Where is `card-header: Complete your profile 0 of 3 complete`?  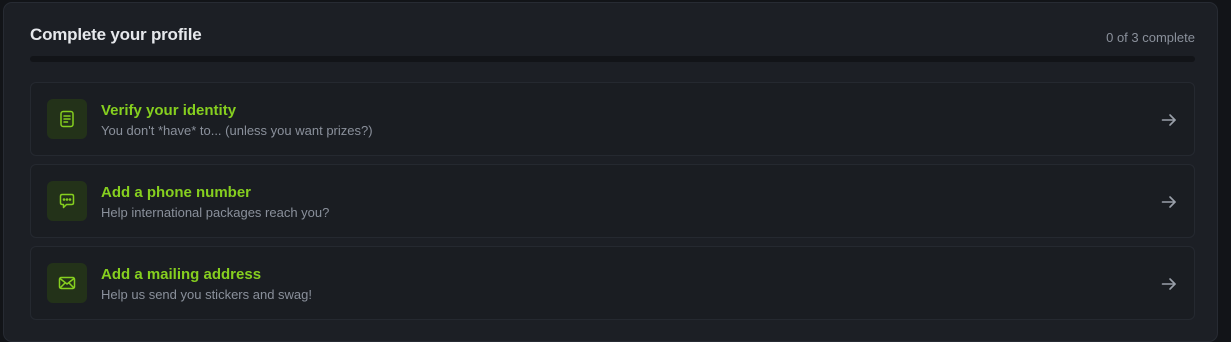
card-header: Complete your profile 0 of 3 complete is located at coordinates (612, 37).